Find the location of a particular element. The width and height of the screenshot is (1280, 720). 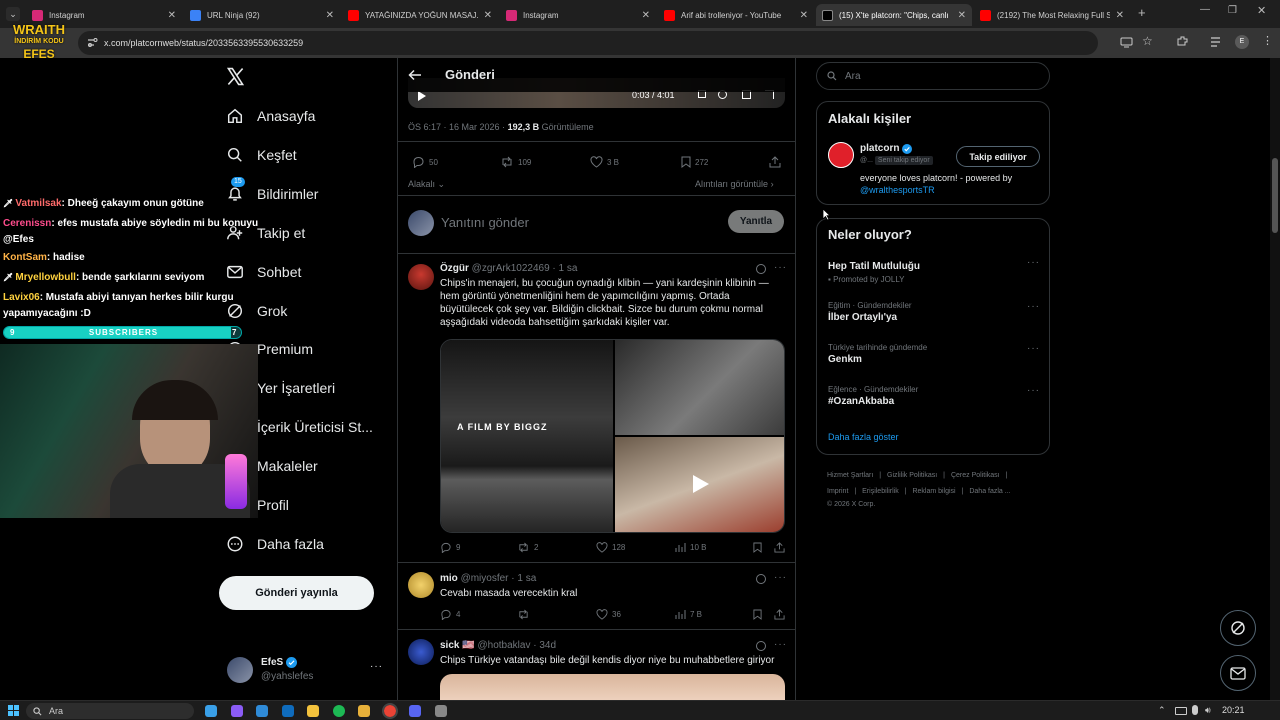

footer-link: Çerez Politikası is located at coordinates (975, 475).